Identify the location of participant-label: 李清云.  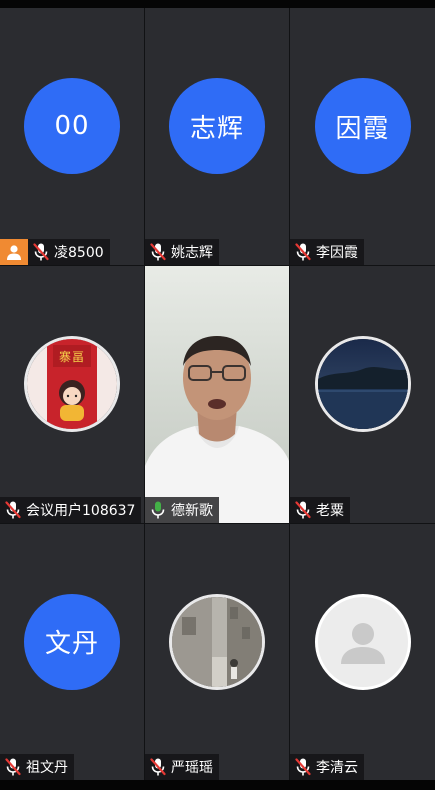
(327, 767).